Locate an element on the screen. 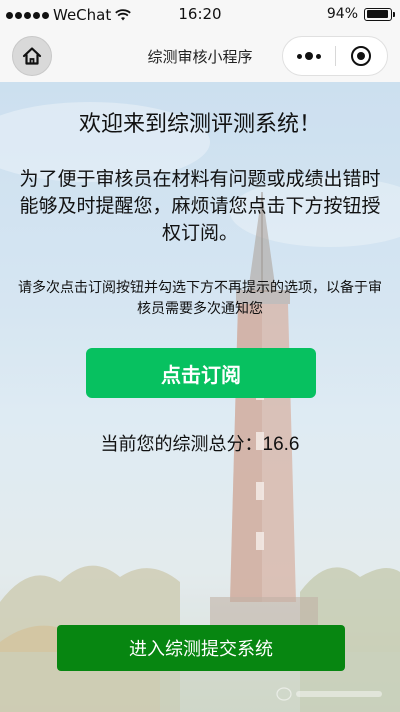 The image size is (400, 712). enter-submission-button: 进入综测提交系统 is located at coordinates (201, 648).